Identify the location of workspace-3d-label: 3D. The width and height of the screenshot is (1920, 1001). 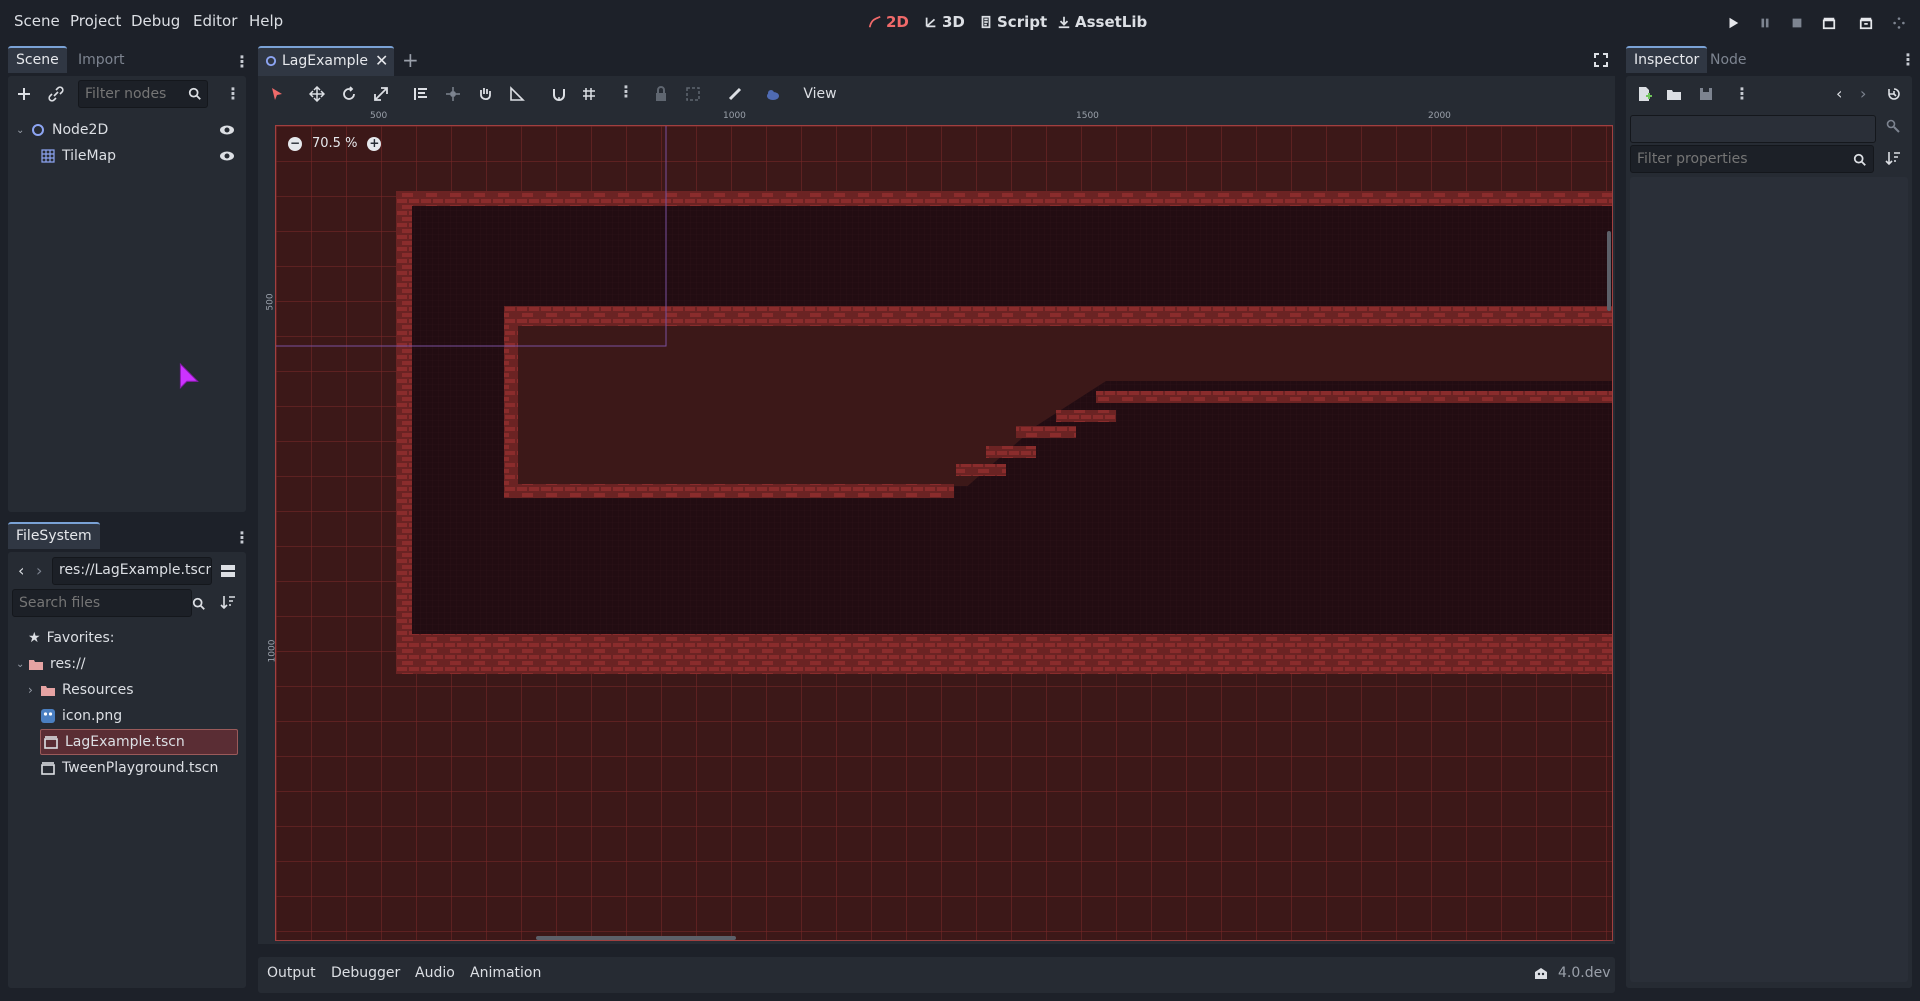
(953, 22).